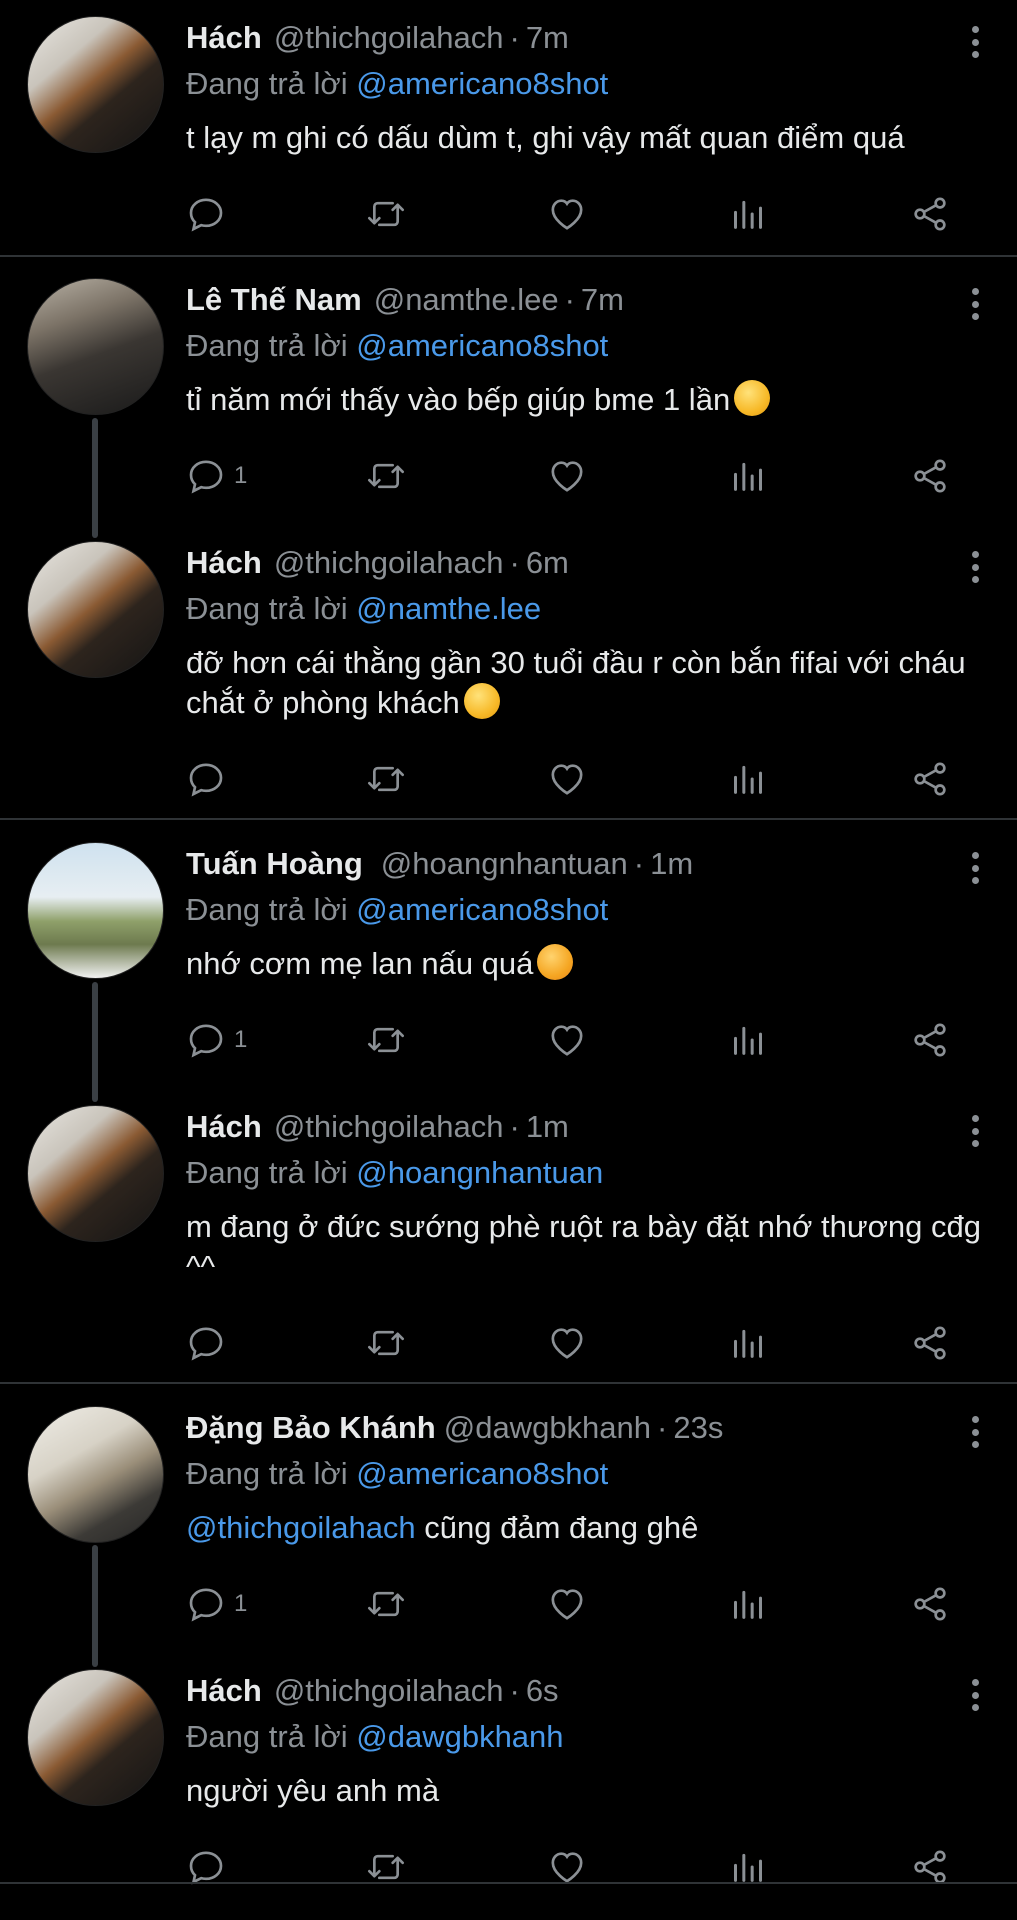  I want to click on replying-mention: @hoangnhantuan, so click(479, 1172).